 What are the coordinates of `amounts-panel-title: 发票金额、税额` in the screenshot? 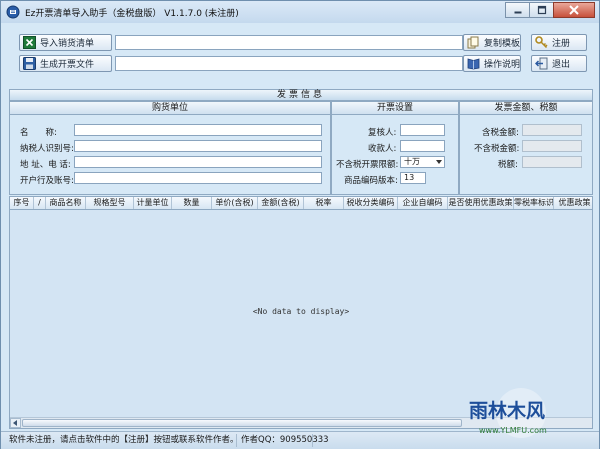 It's located at (526, 108).